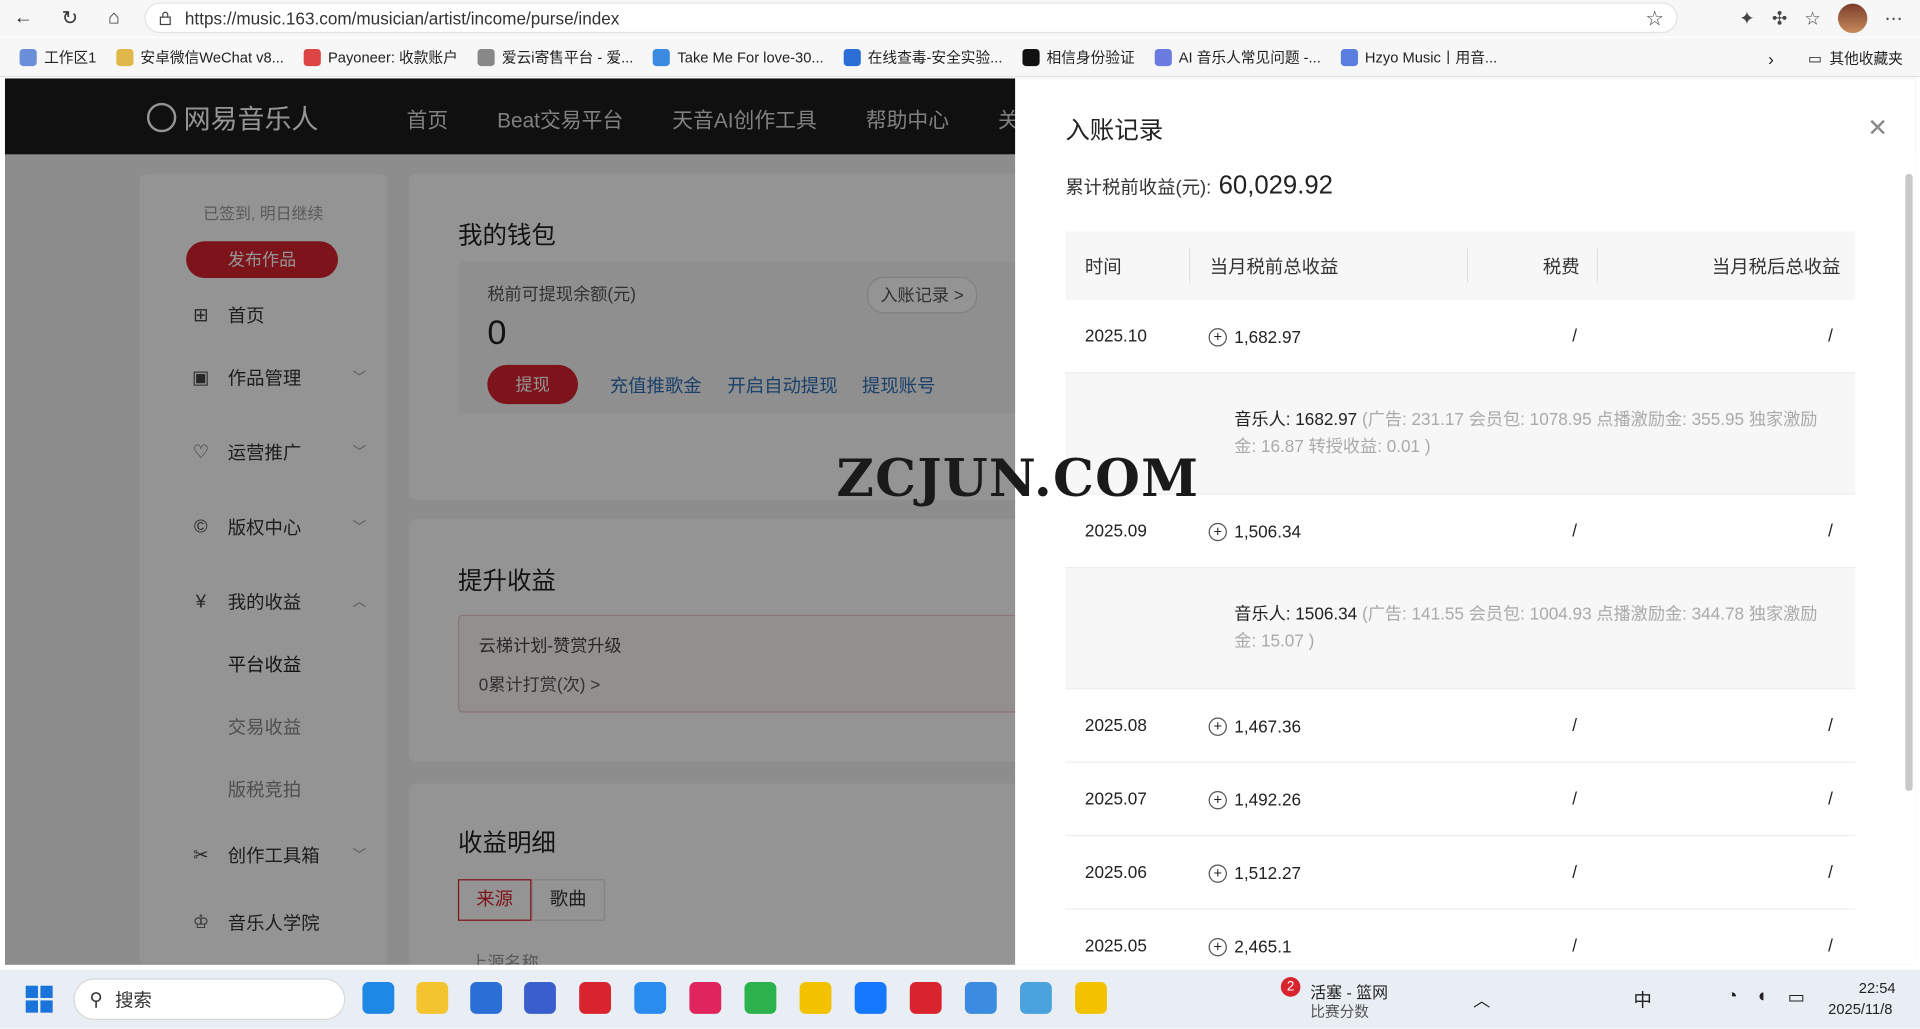 The height and width of the screenshot is (1029, 1920). I want to click on battery-icon: ▭, so click(1796, 997).